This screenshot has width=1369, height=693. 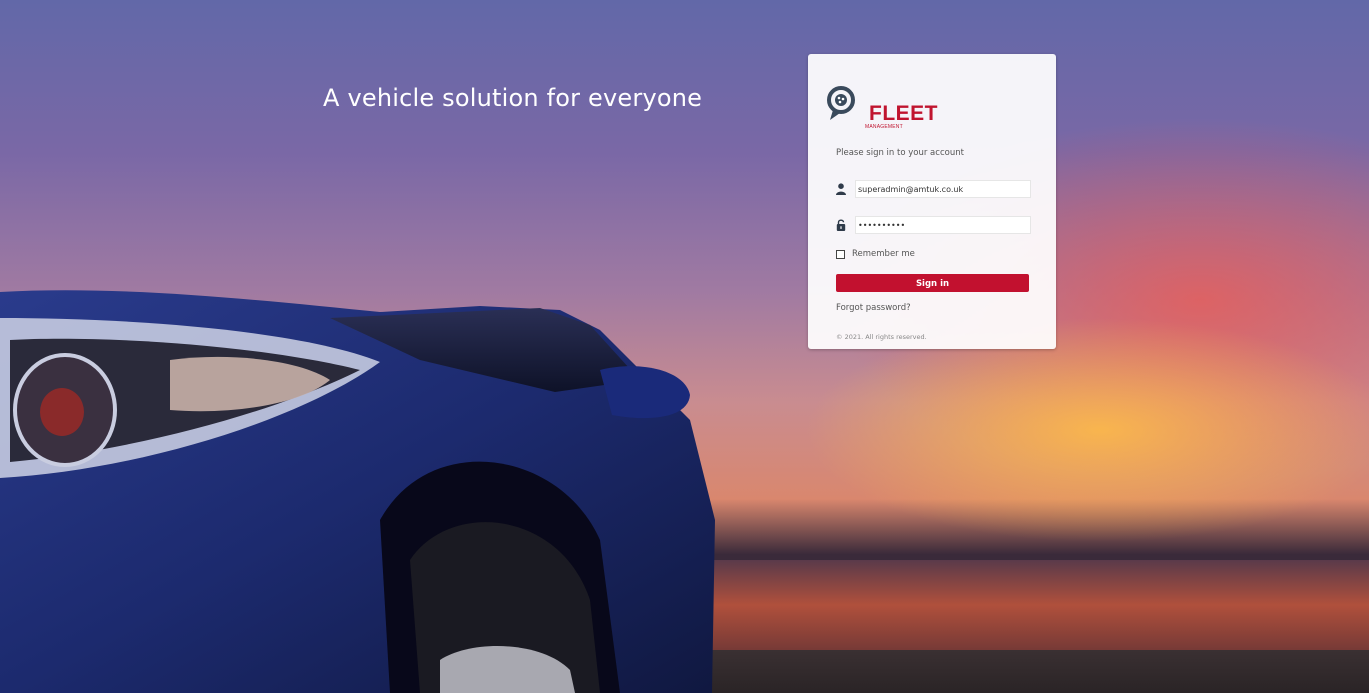 What do you see at coordinates (932, 283) in the screenshot?
I see `sign-in-button: Sign in` at bounding box center [932, 283].